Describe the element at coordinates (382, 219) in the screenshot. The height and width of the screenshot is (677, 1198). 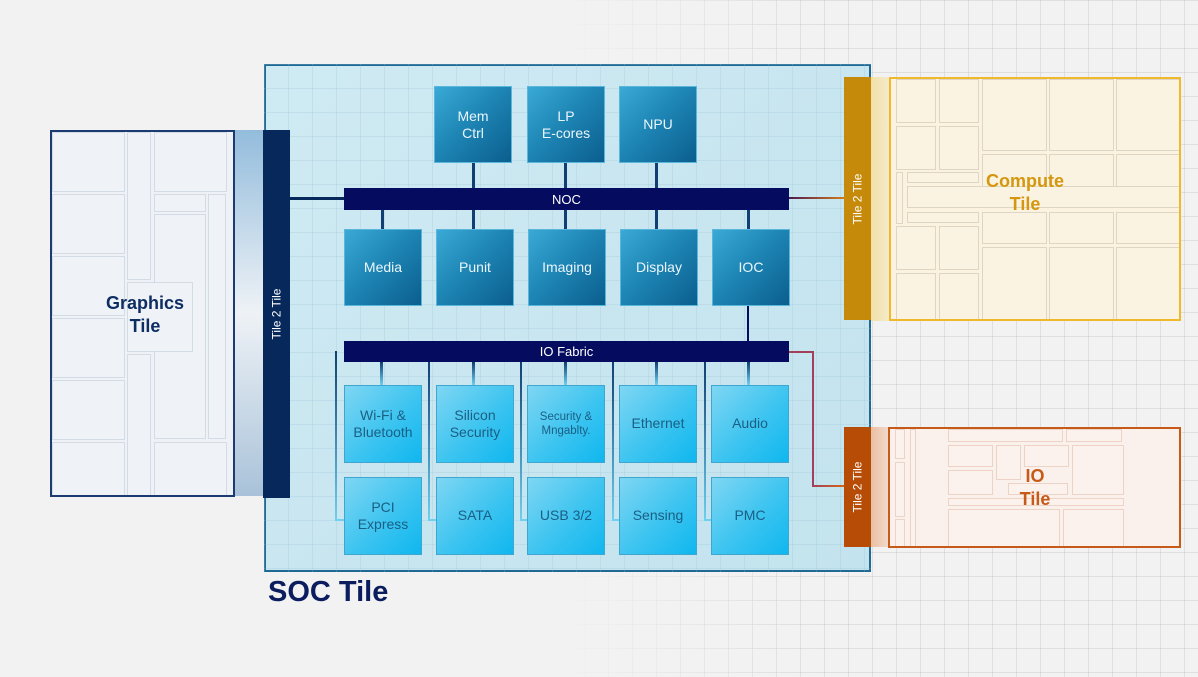
I see `media-stub` at that location.